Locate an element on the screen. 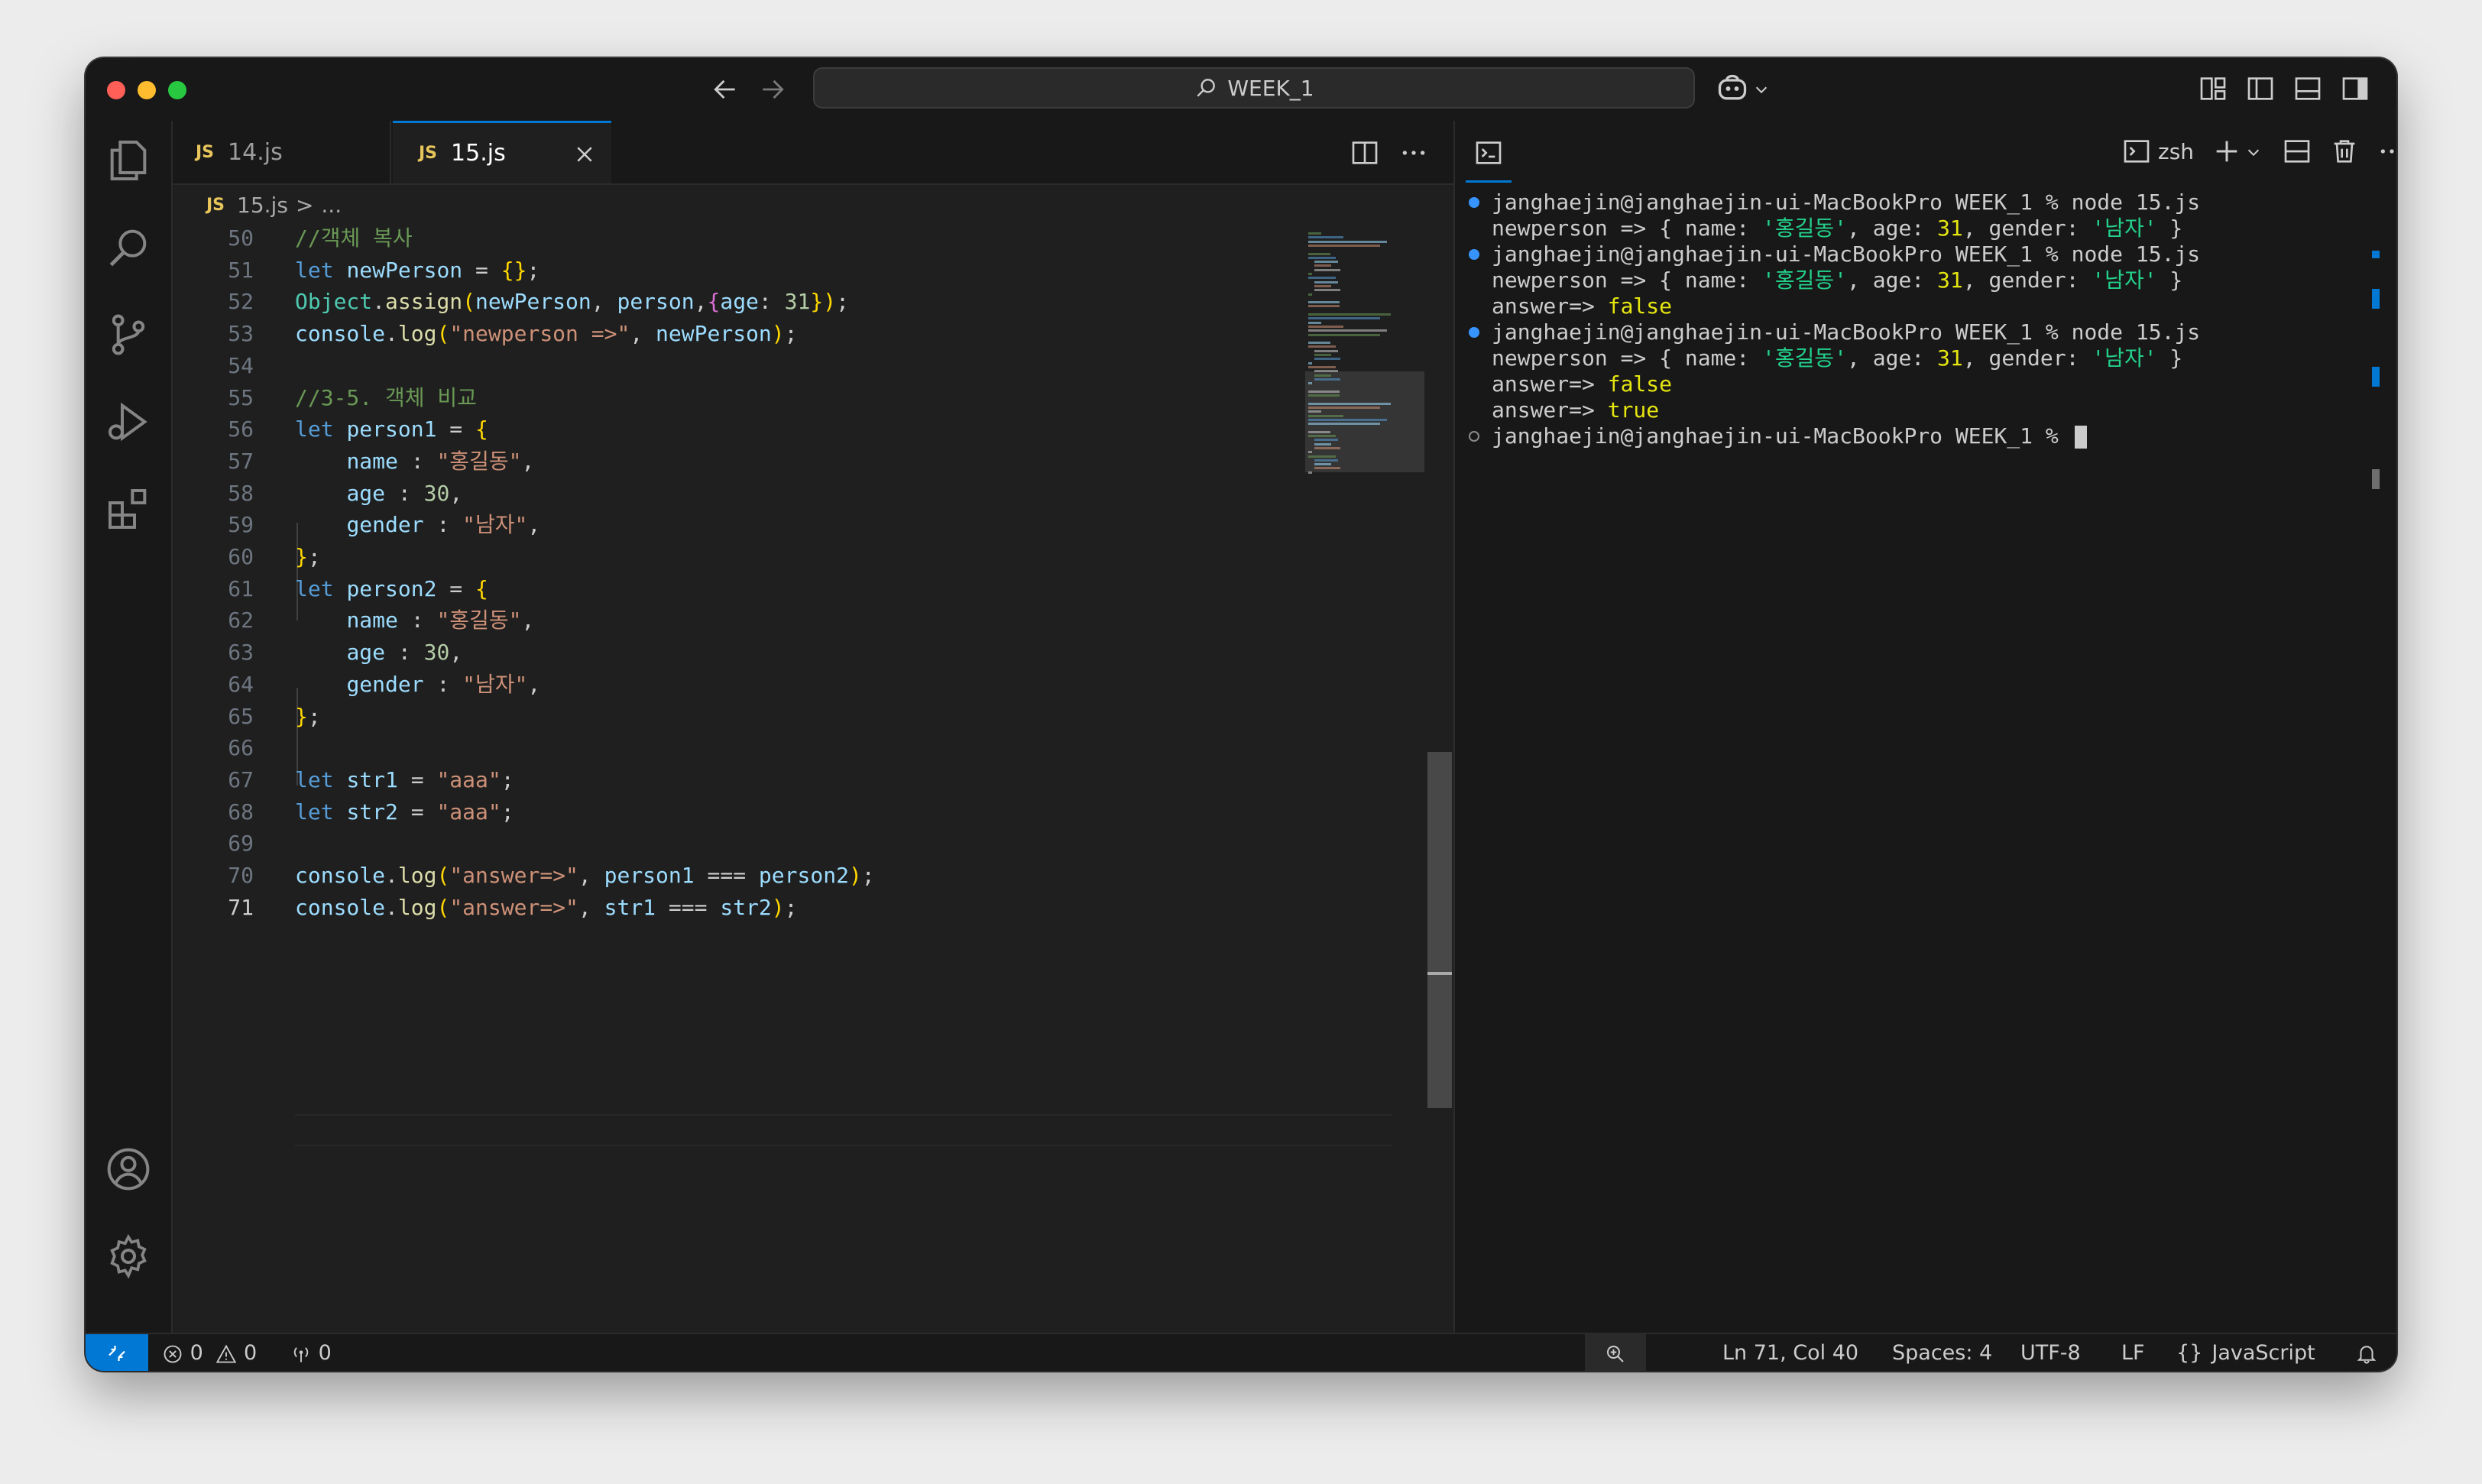 The image size is (2482, 1484). code-line: 55 //3-5. 객체 비교 is located at coordinates (738, 398).